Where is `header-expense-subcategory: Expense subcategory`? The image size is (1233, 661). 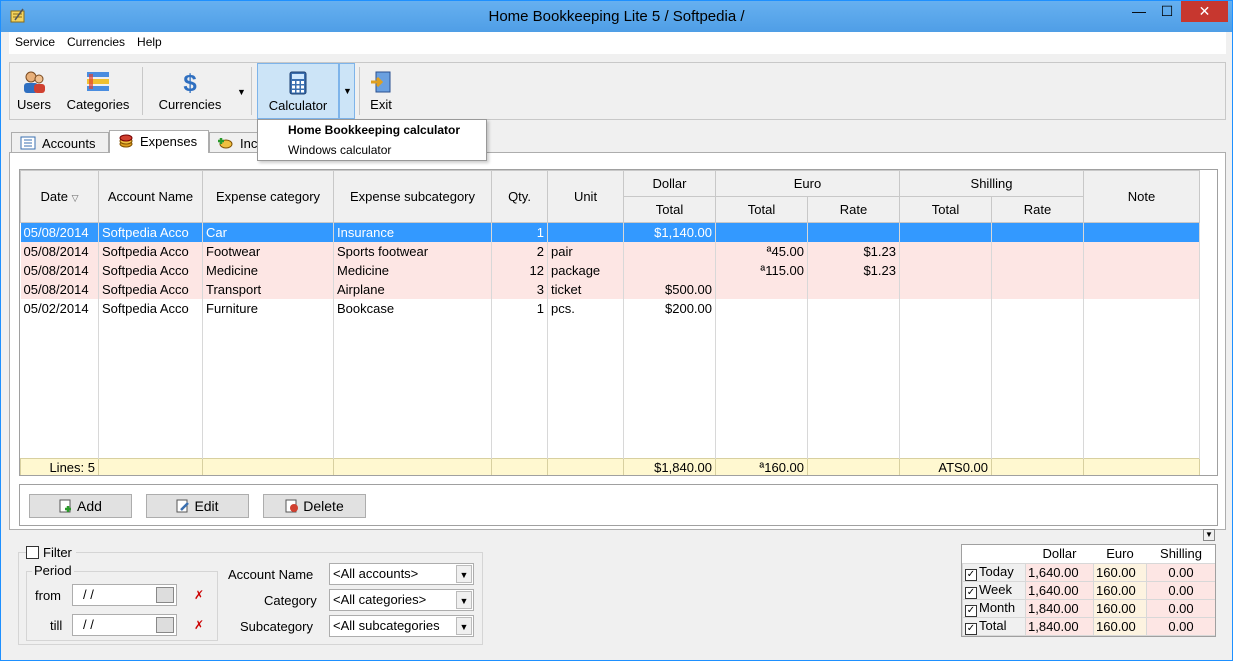
header-expense-subcategory: Expense subcategory is located at coordinates (412, 196).